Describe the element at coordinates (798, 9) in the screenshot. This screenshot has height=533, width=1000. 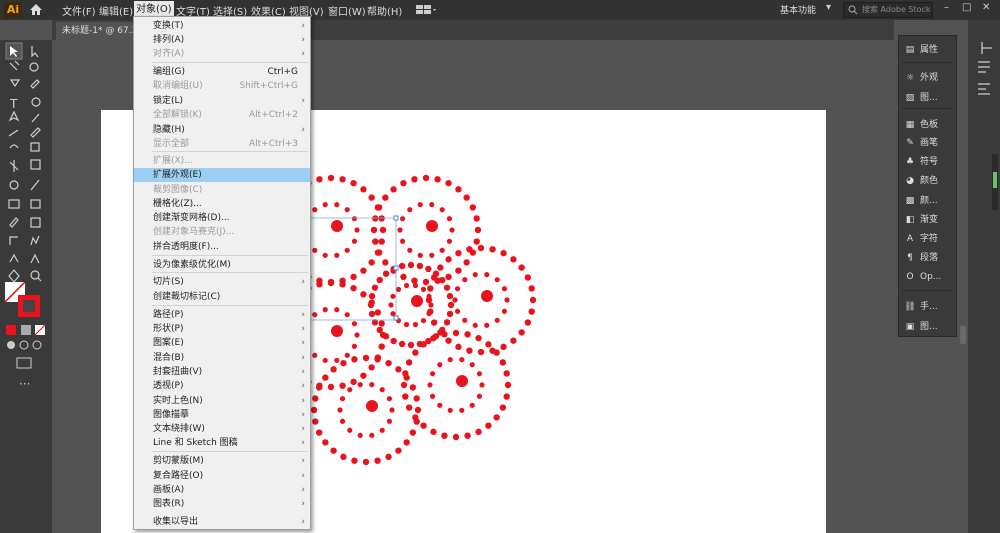
I see `workspace-switcher: 基本功能` at that location.